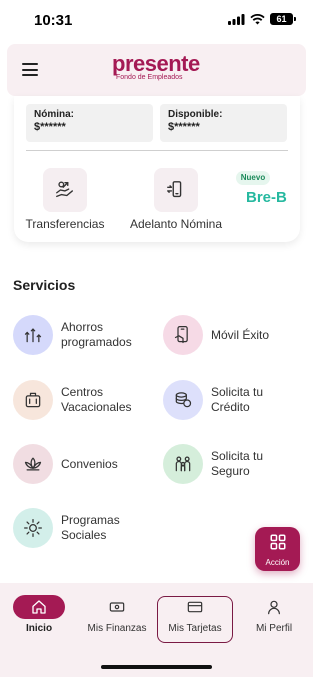 The image size is (320, 677). Describe the element at coordinates (176, 224) in the screenshot. I see `adelanto-nomina-label: Adelanto Nómina` at that location.